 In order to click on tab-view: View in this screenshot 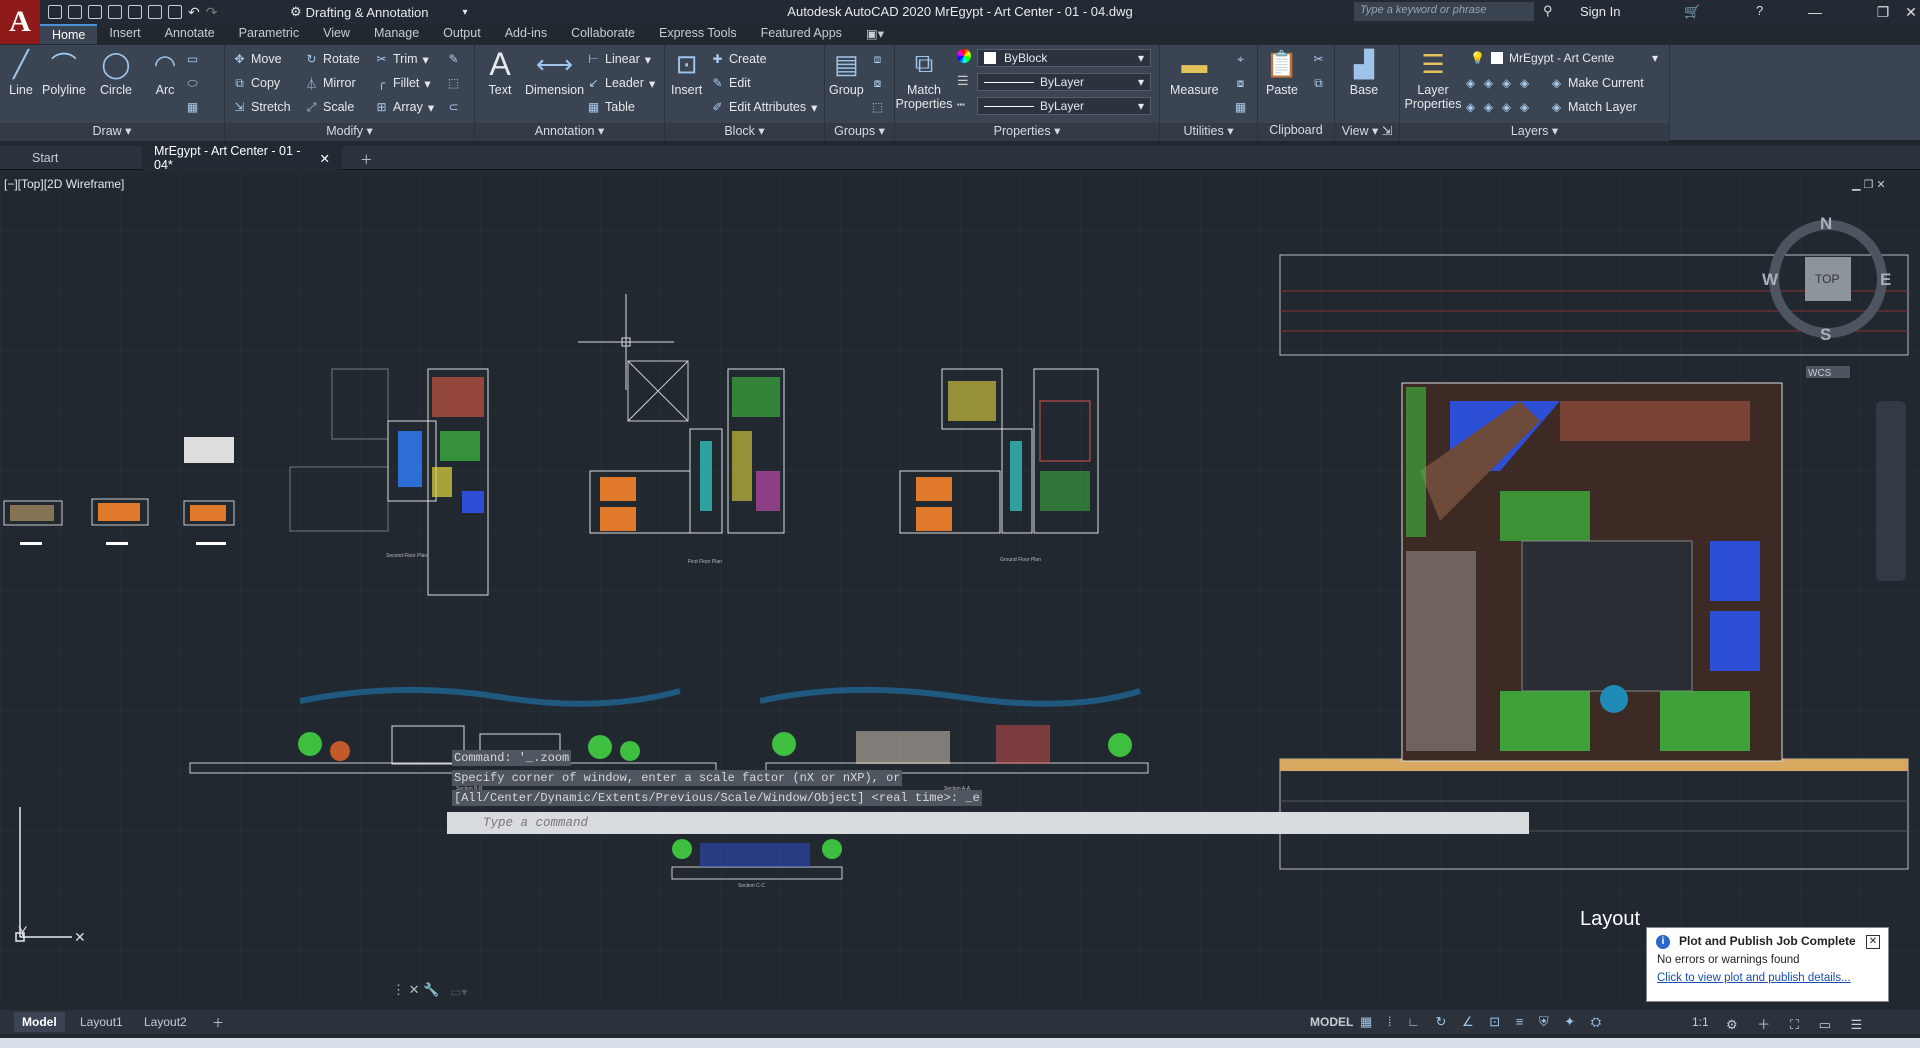, I will do `click(336, 34)`.